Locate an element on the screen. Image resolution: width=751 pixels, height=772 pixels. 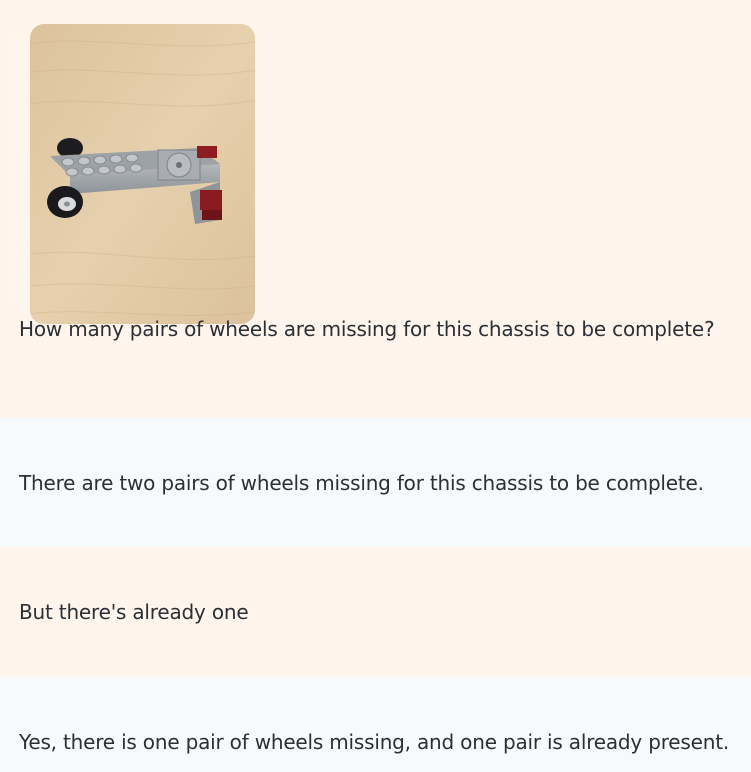
user-message-text: But there's already one is located at coordinates (134, 612).